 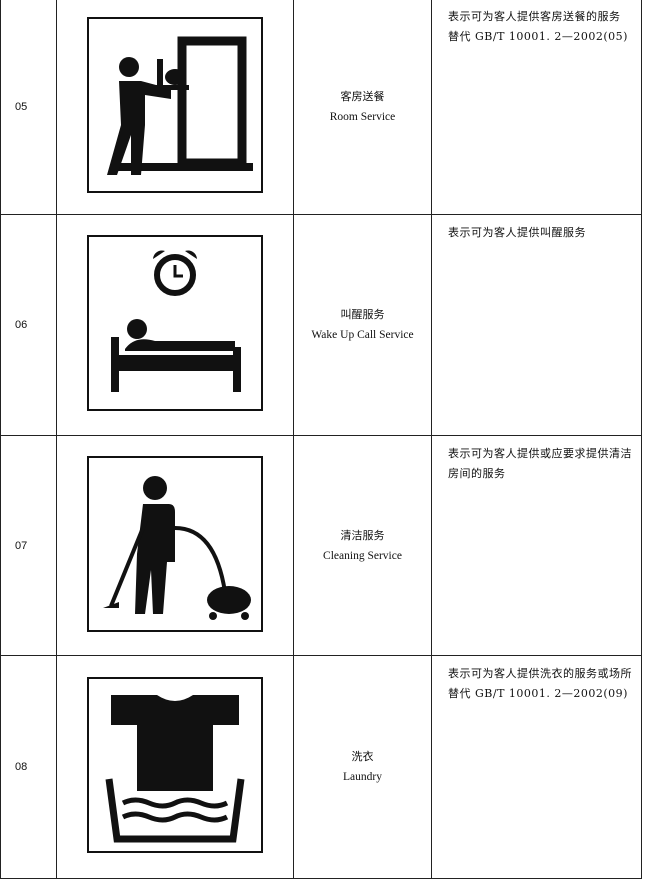 What do you see at coordinates (534, 16) in the screenshot?
I see `description: 表示可为客人提供客房送餐的服务` at bounding box center [534, 16].